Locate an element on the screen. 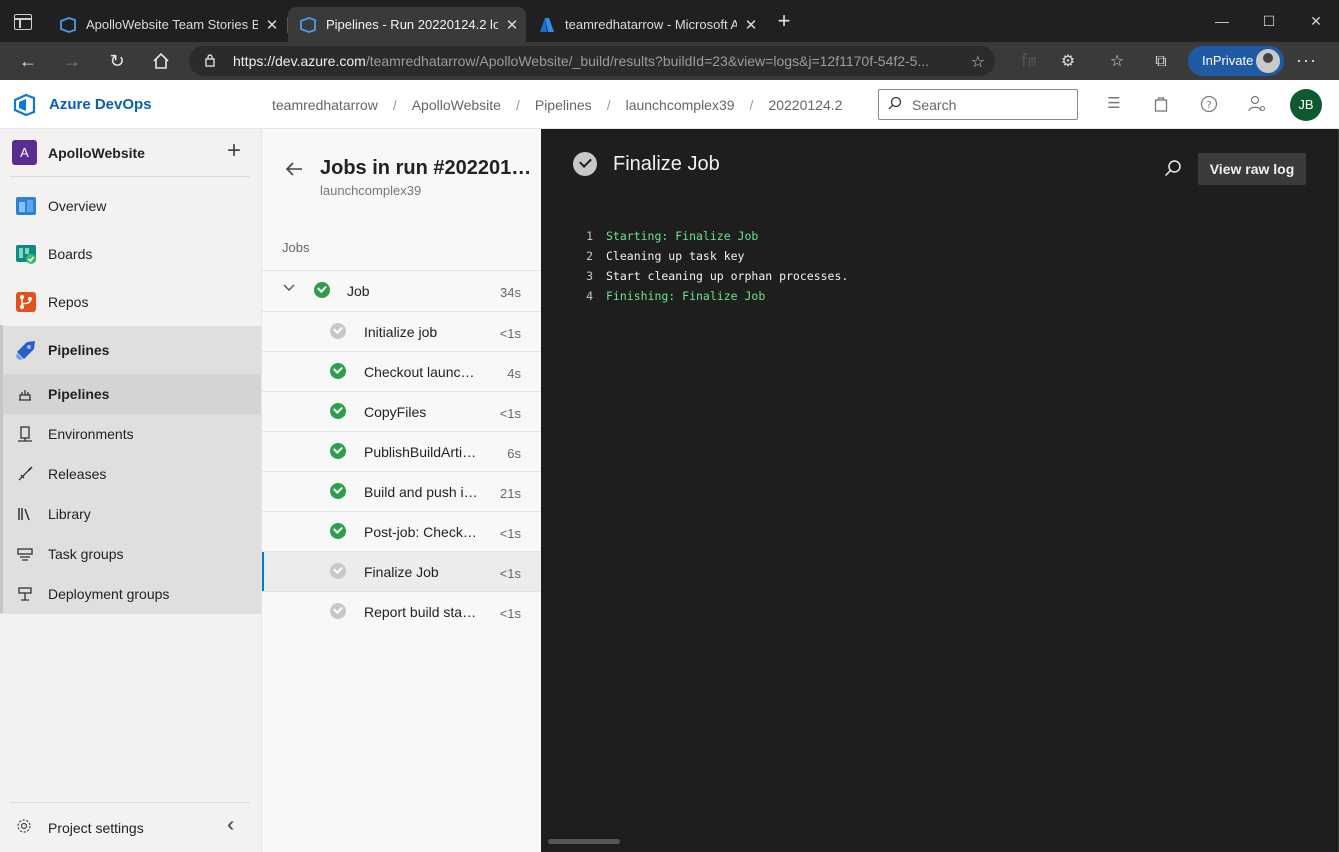 This screenshot has height=852, width=1339. step-label: Post-job: Checkout is located at coordinates (421, 532).